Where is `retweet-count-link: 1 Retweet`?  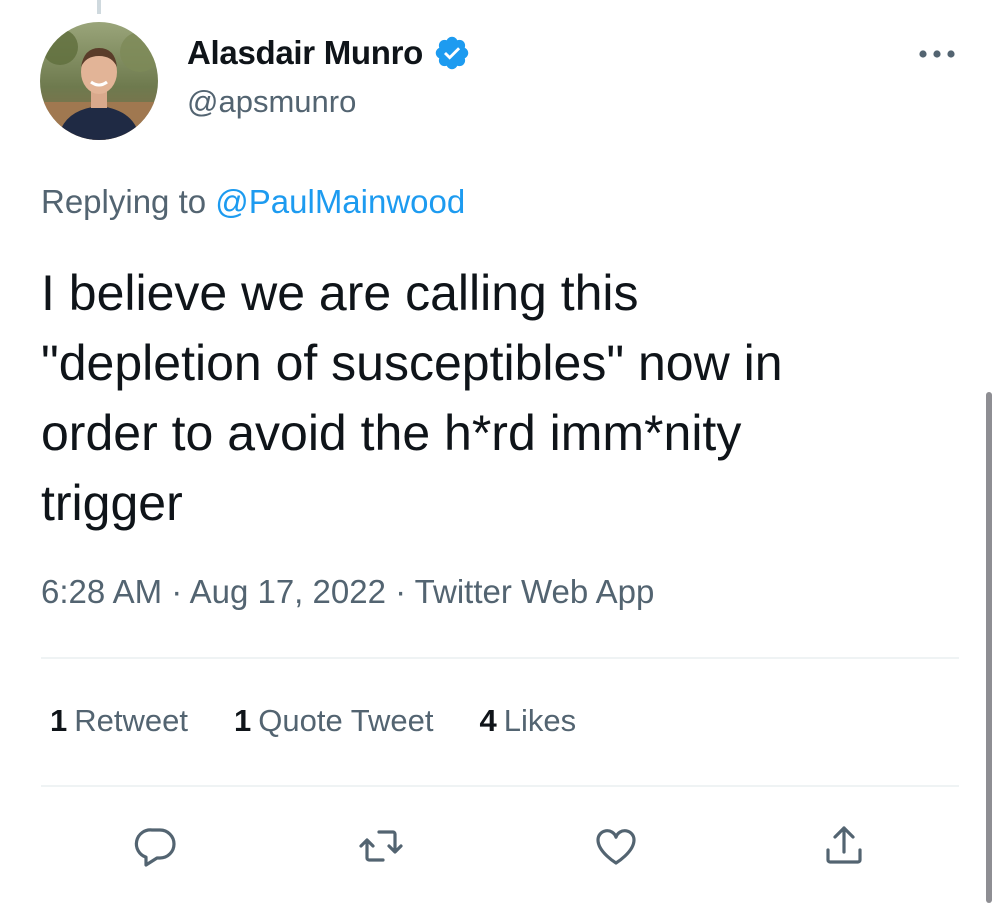 retweet-count-link: 1 Retweet is located at coordinates (119, 721).